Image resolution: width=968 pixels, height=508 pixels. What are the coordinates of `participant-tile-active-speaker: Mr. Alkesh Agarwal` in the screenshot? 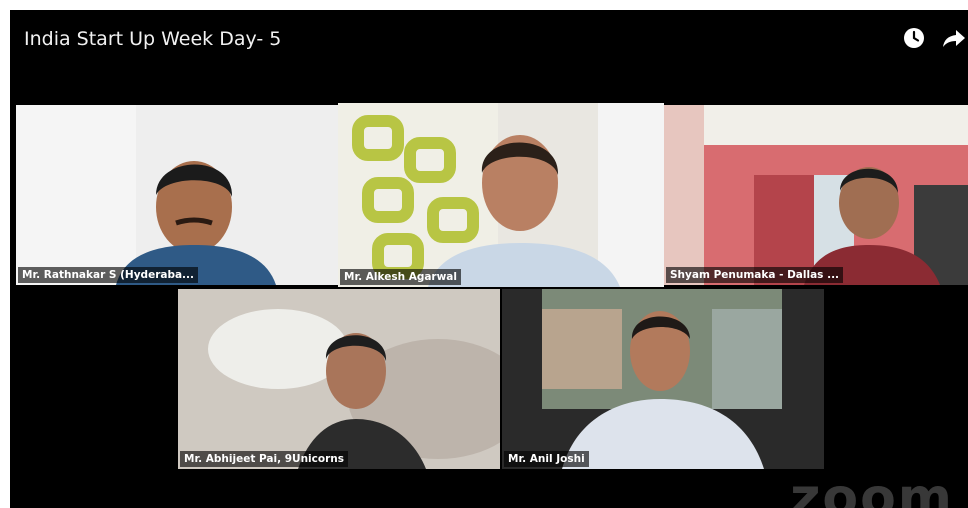 It's located at (501, 195).